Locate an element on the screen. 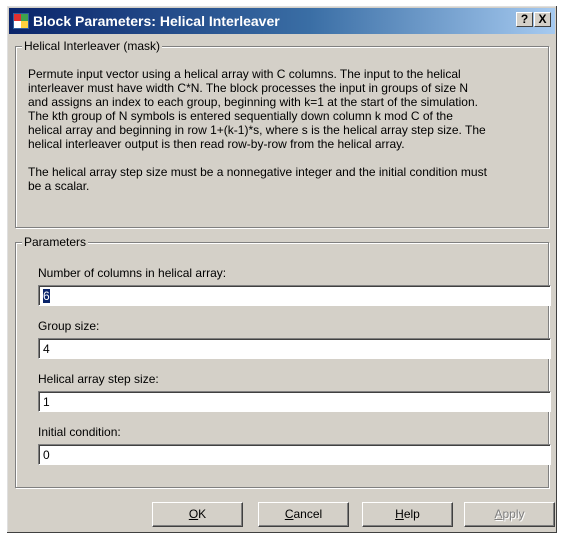 This screenshot has width=568, height=539. group-size-input: 4 is located at coordinates (294, 348).